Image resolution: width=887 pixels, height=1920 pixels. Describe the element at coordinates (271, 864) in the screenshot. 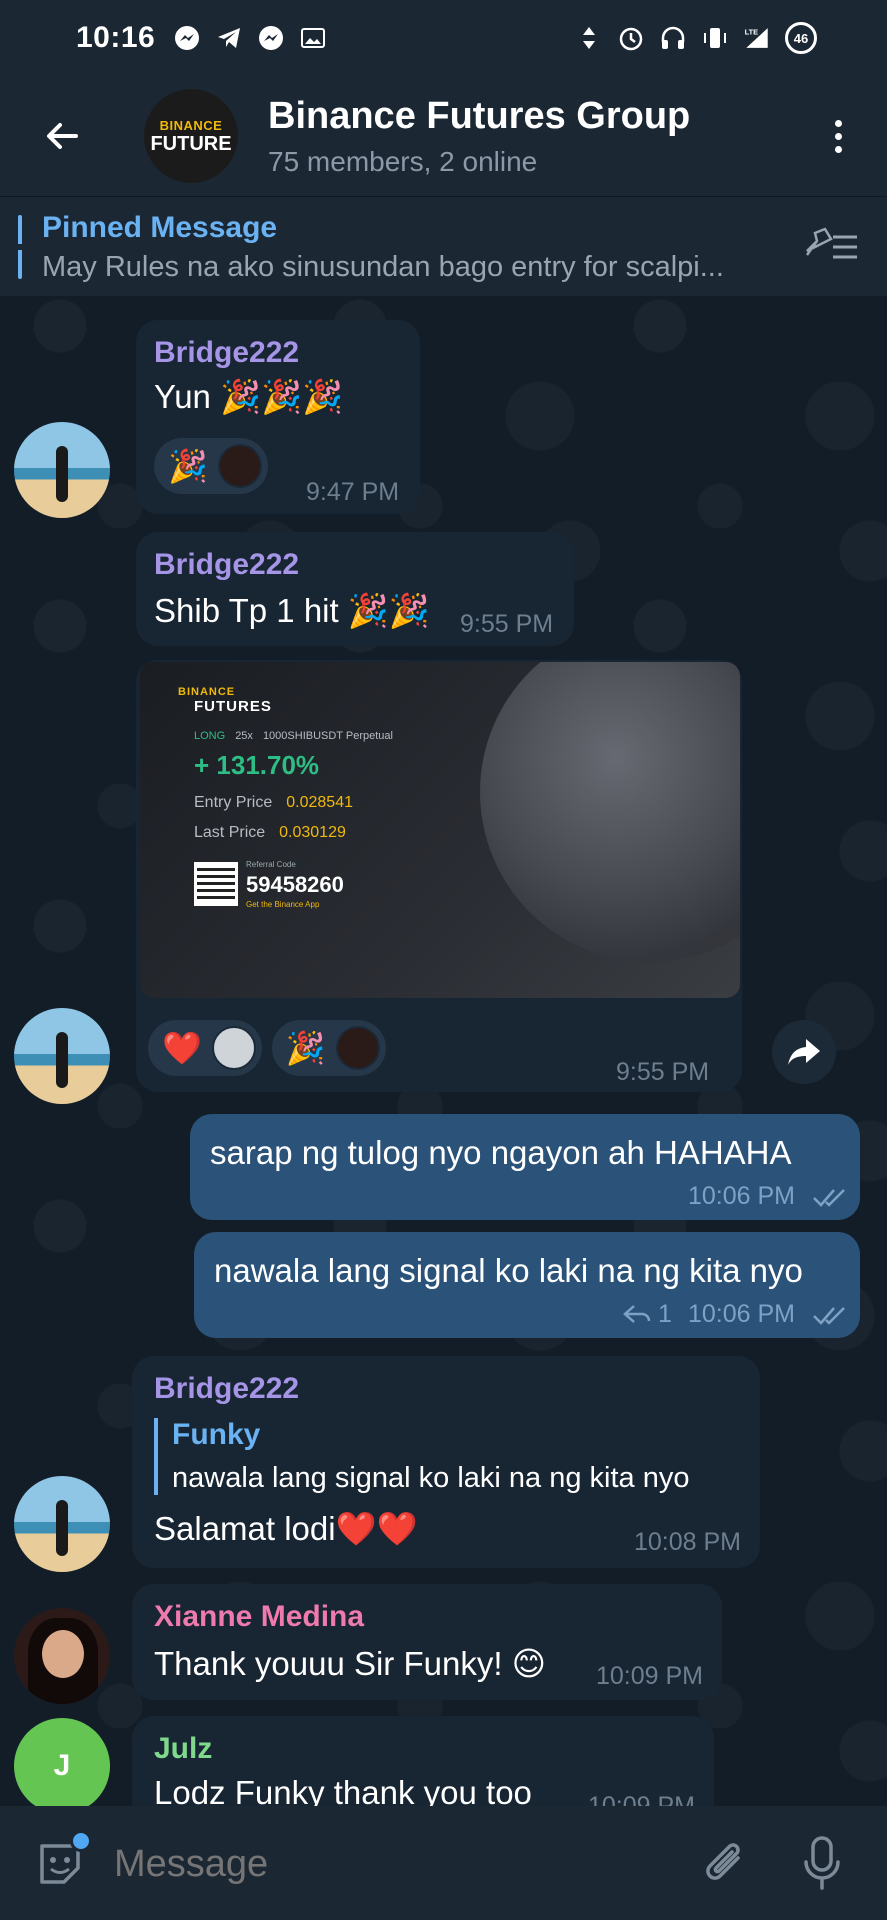

I see `referral-label: Referral Code` at that location.